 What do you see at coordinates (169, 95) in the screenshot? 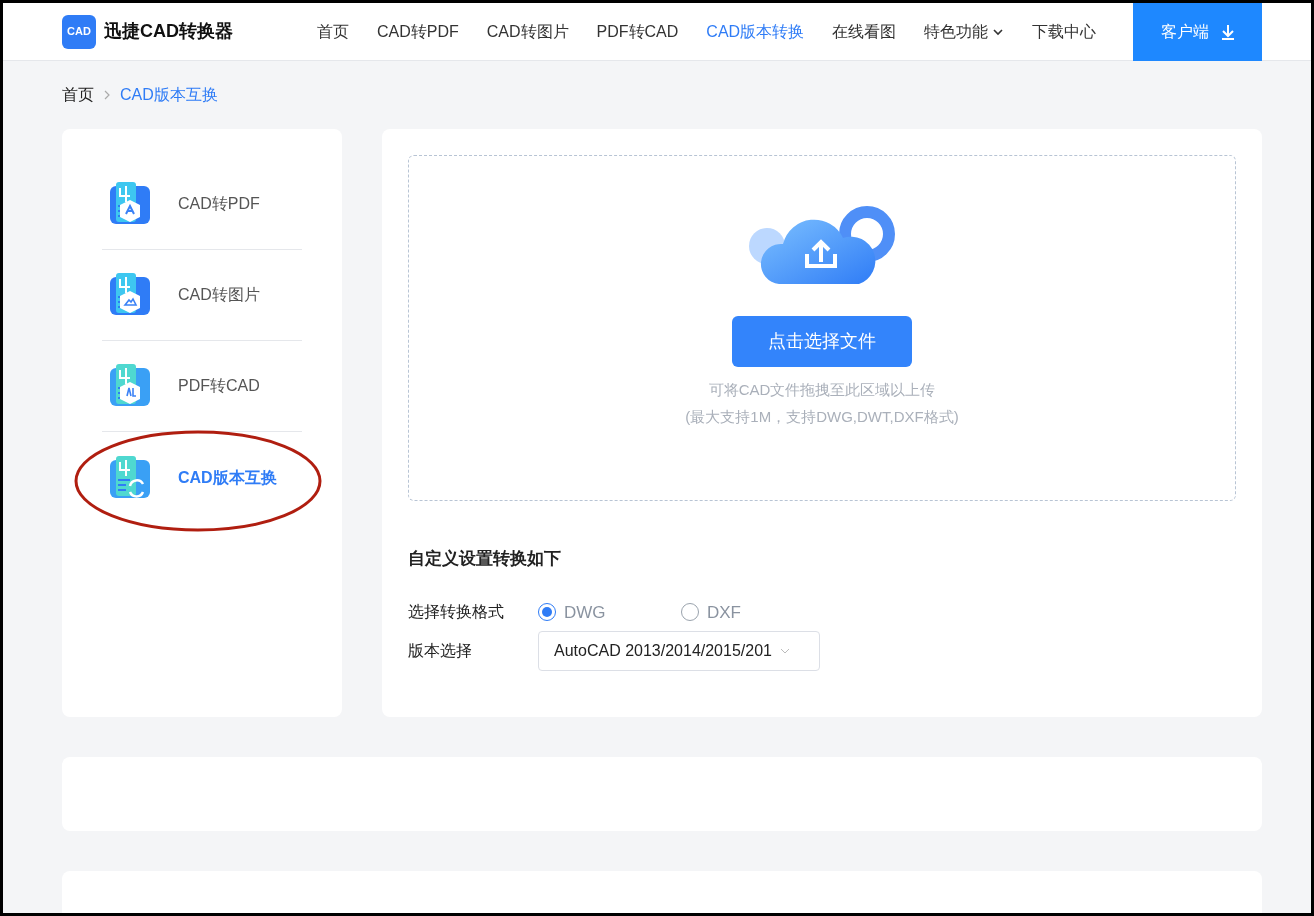
I see `breadcrumb-link: CAD版本互换` at bounding box center [169, 95].